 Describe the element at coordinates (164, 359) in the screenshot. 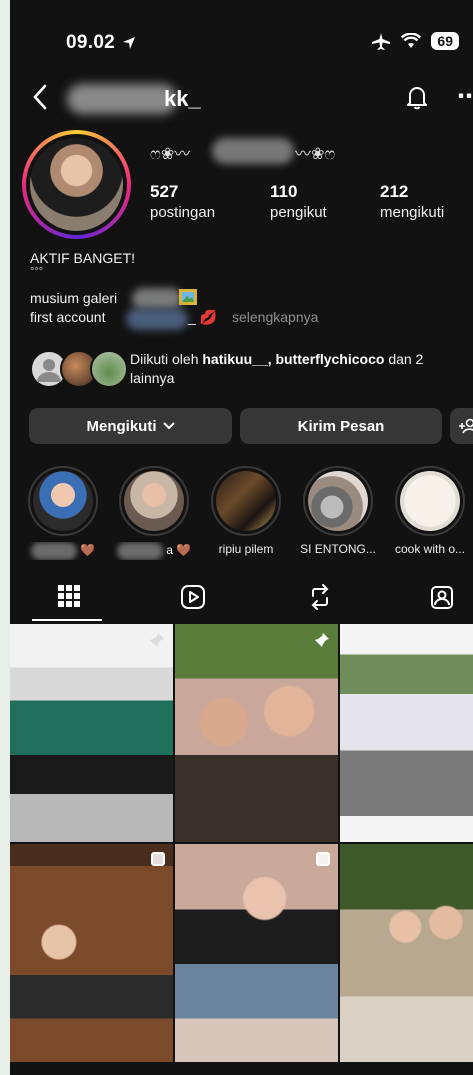

I see `followed-by-prefix: Diikuti oleh` at that location.